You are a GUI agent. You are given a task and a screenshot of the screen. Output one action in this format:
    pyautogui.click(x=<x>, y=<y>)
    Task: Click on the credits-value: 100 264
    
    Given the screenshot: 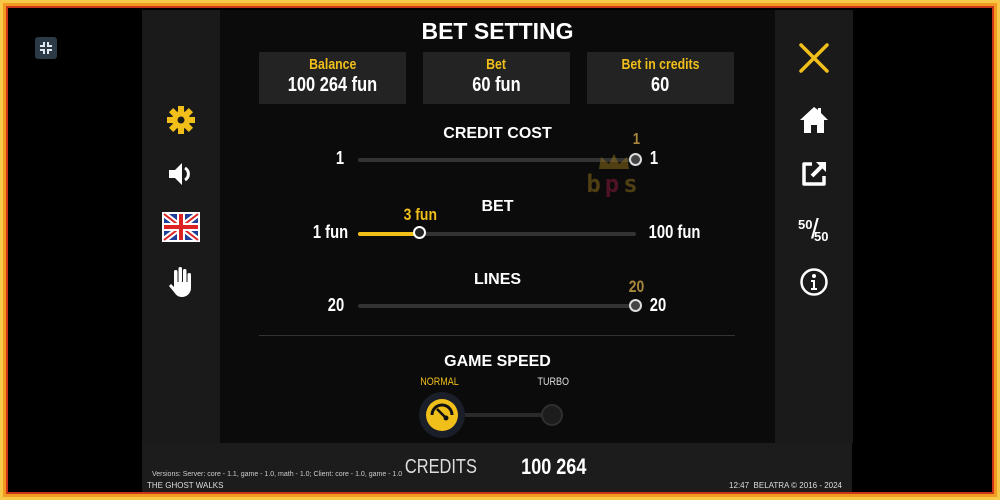 What is the action you would take?
    pyautogui.click(x=554, y=466)
    